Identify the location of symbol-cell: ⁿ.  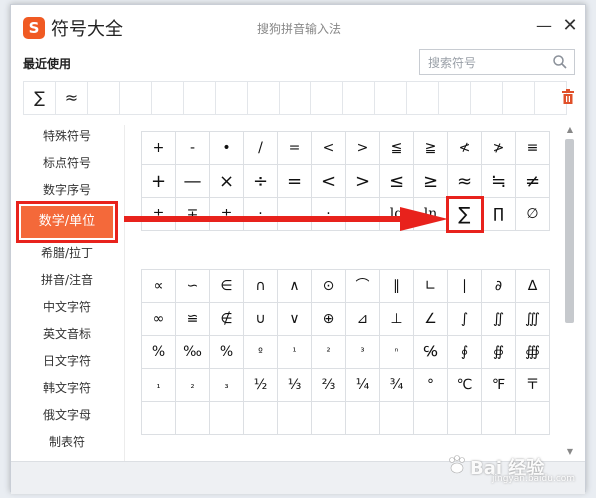
(397, 352).